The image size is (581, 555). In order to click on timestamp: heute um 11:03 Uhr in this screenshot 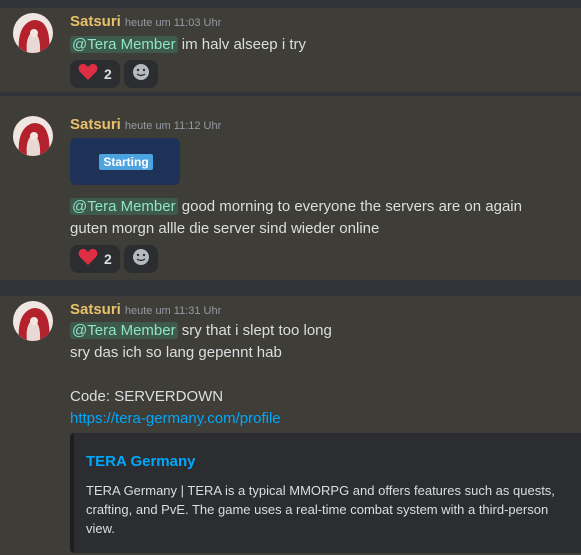, I will do `click(173, 23)`.